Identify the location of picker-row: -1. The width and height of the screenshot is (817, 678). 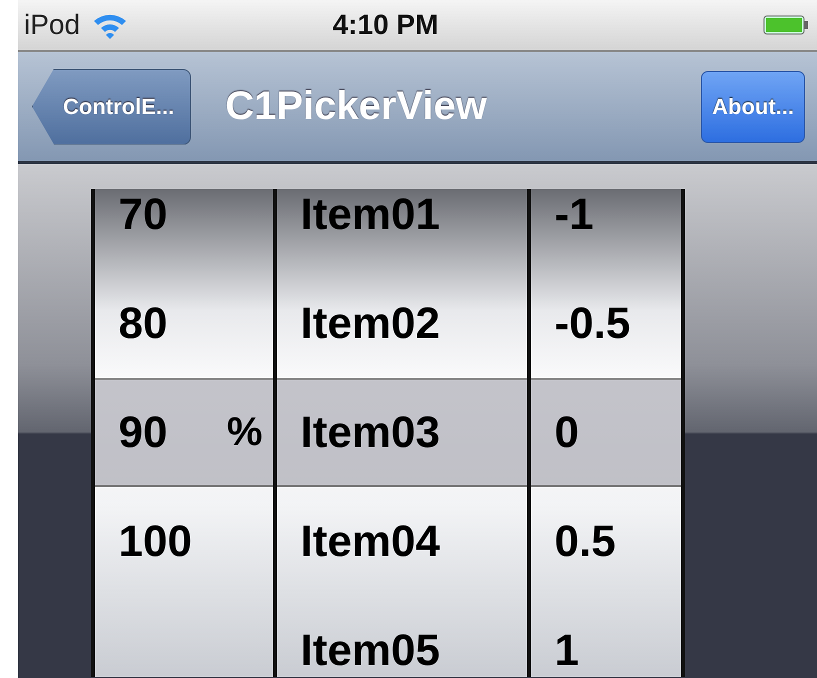
(605, 229).